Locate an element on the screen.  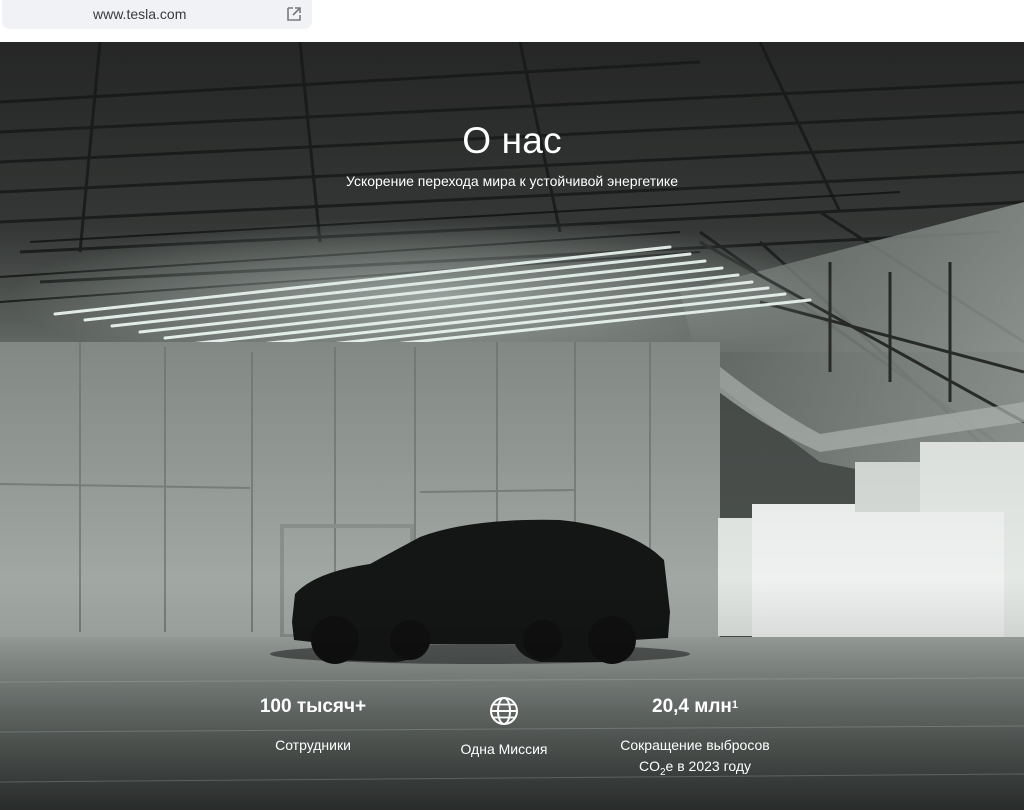
url-bar: www.tesla.com is located at coordinates (157, 14).